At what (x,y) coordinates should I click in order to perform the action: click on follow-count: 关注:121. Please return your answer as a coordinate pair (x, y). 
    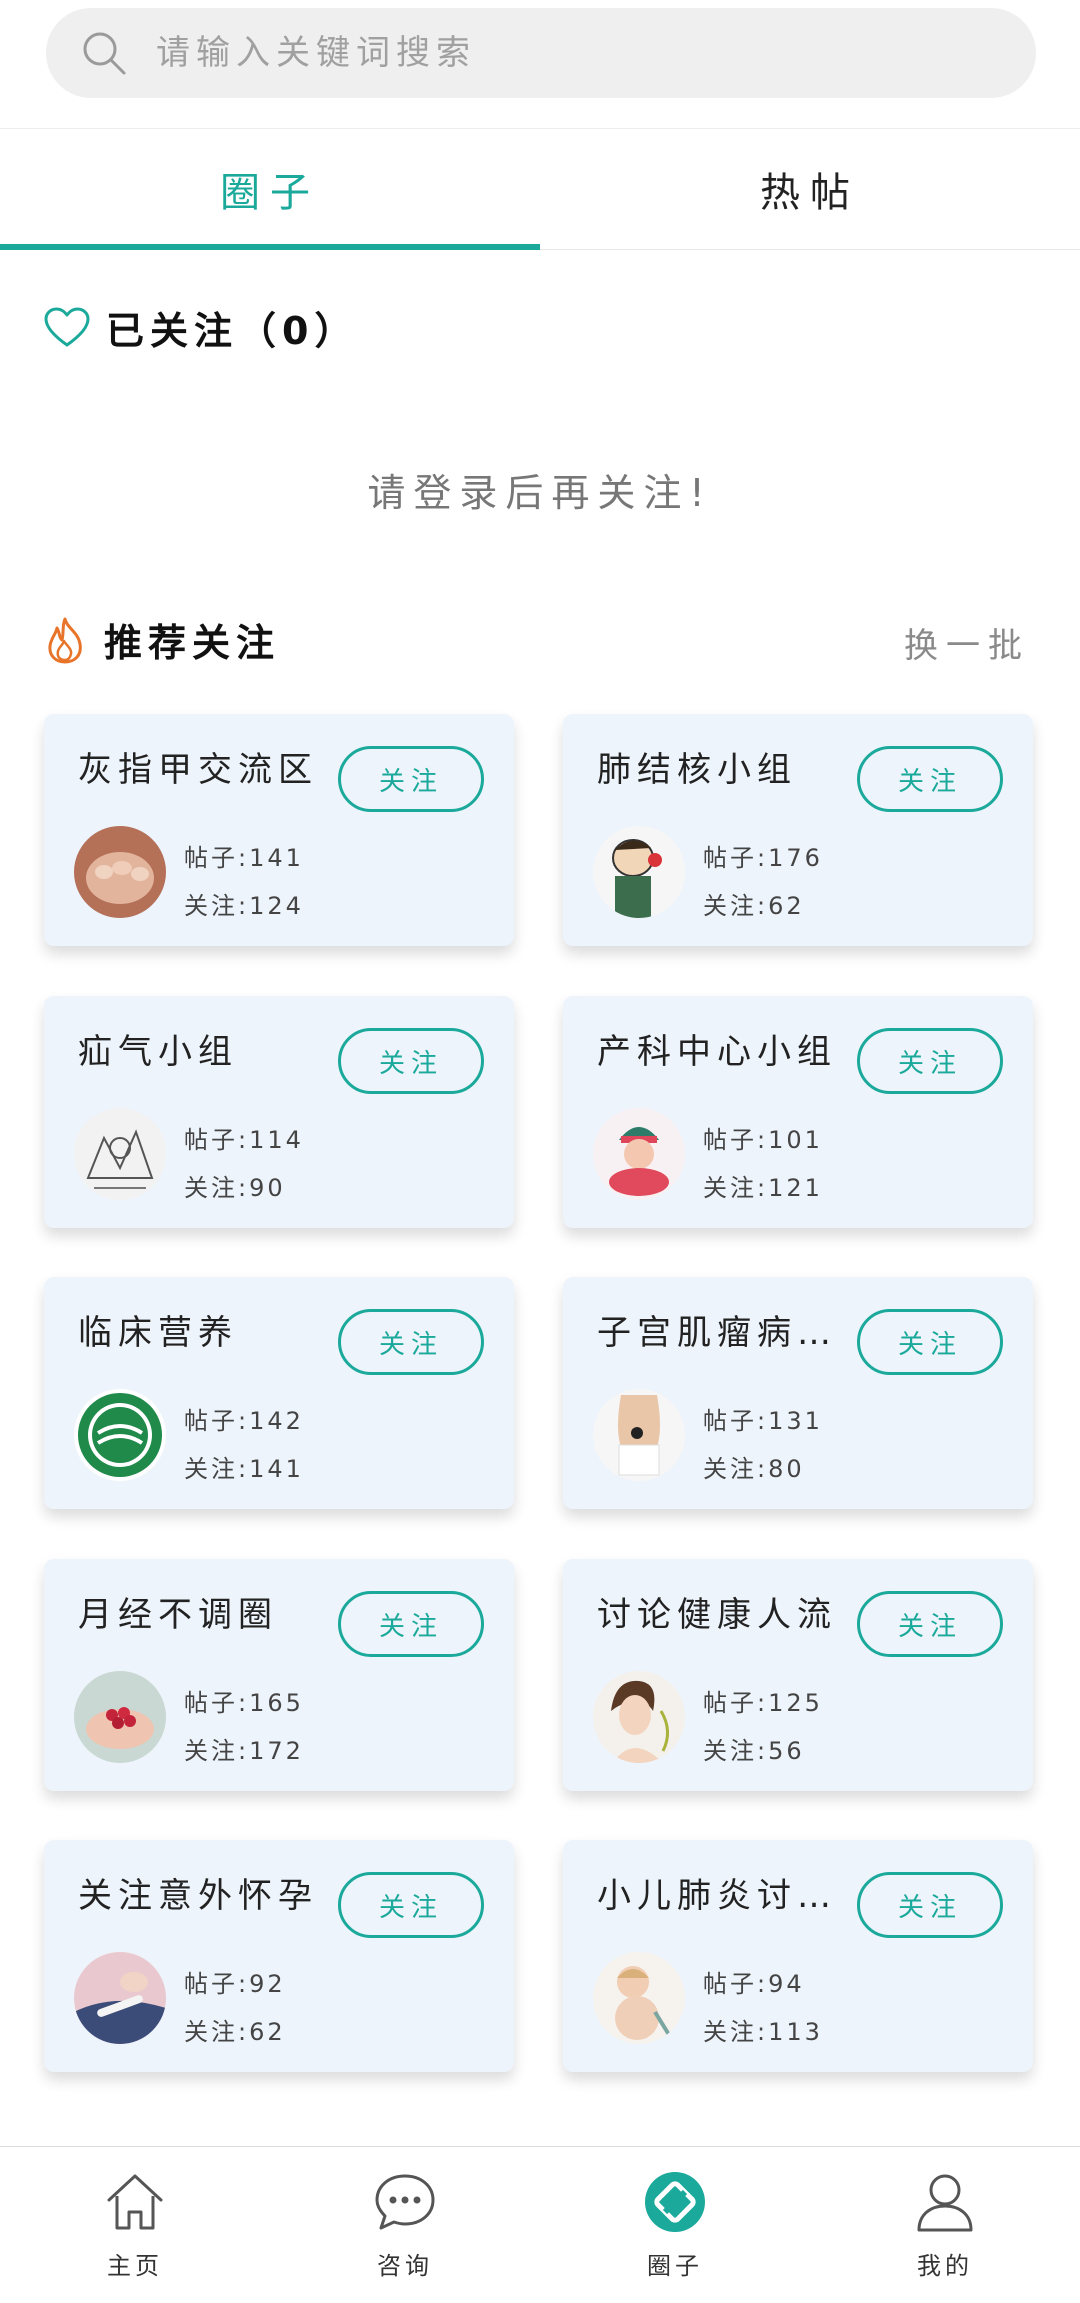
    Looking at the image, I should click on (763, 1188).